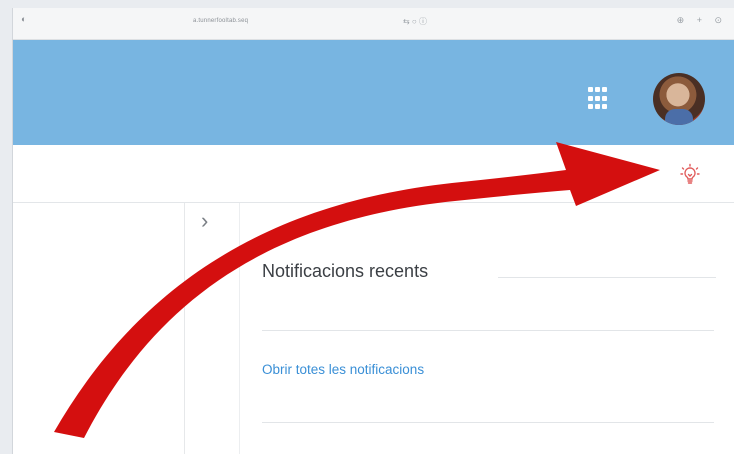 This screenshot has height=454, width=734. Describe the element at coordinates (23, 19) in the screenshot. I see `sidebar-toggle-icon: ◐` at that location.